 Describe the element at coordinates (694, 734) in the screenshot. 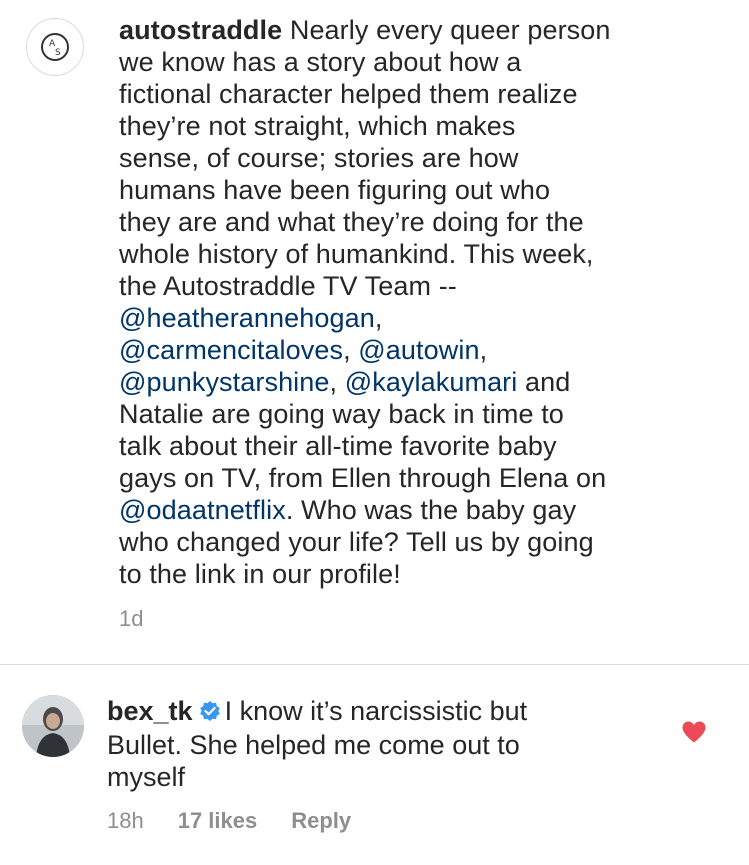

I see `heart-icon` at that location.